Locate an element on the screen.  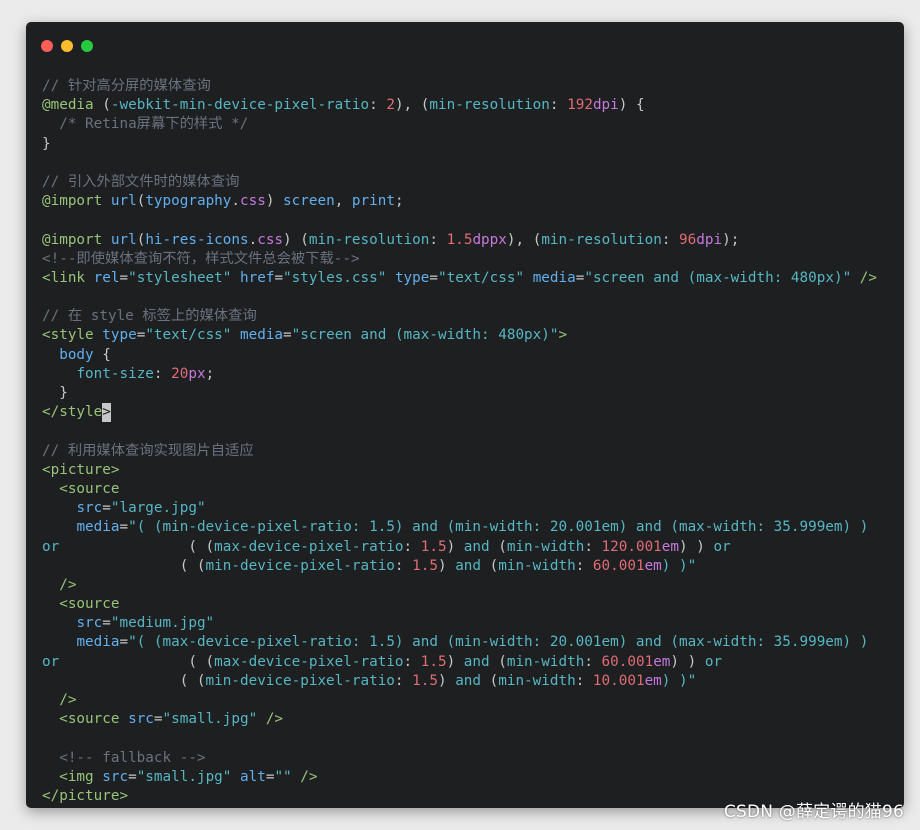
text-cursor: > is located at coordinates (106, 413).